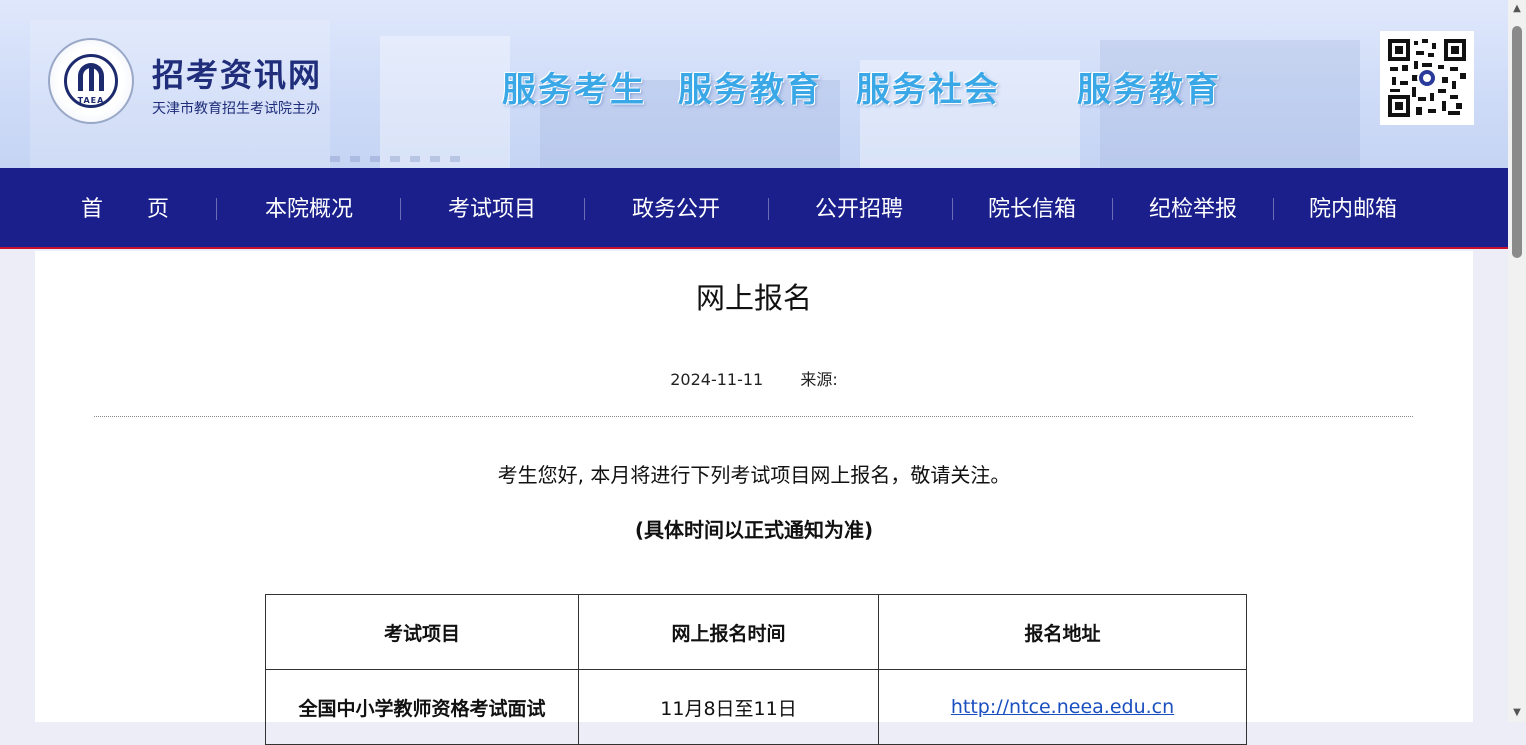  Describe the element at coordinates (492, 208) in the screenshot. I see `nav-item-exams: 考试项目` at that location.